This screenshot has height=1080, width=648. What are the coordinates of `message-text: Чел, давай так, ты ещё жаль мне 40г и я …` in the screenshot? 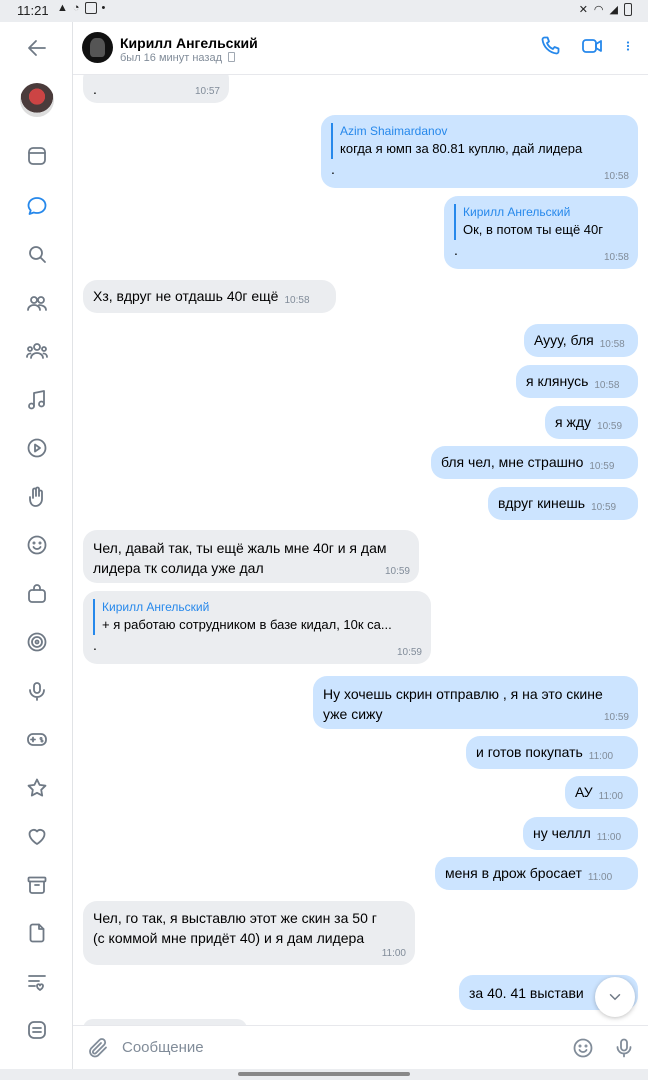 It's located at (240, 558).